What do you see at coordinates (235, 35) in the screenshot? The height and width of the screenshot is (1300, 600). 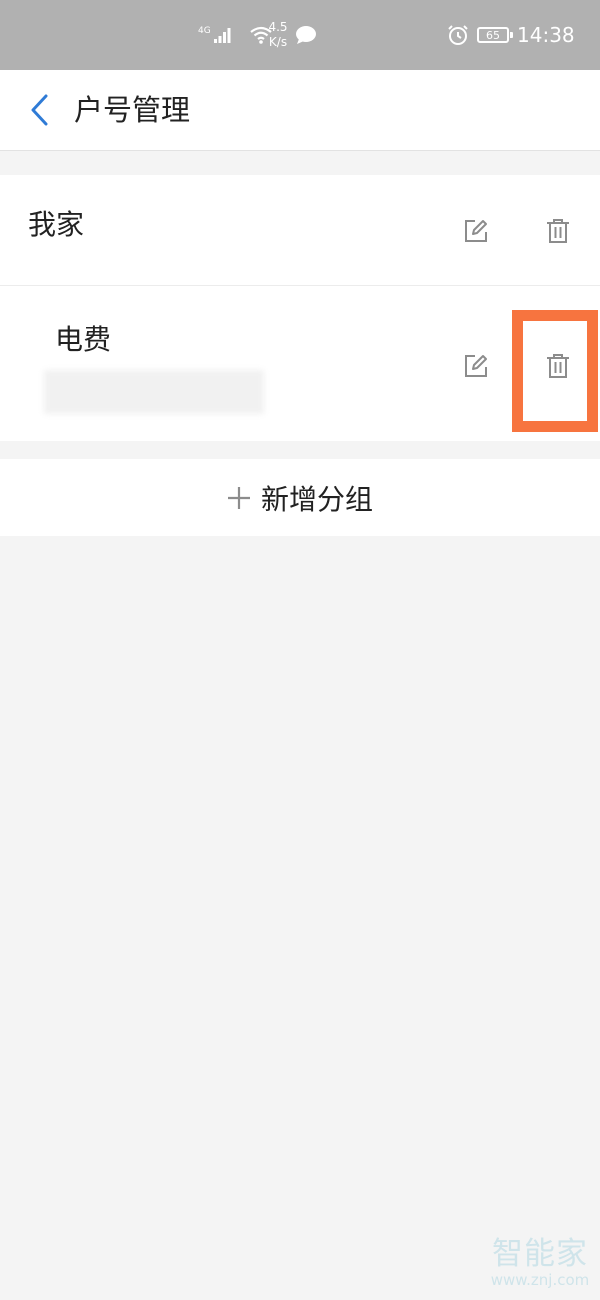 I see `network-signal: 4G` at bounding box center [235, 35].